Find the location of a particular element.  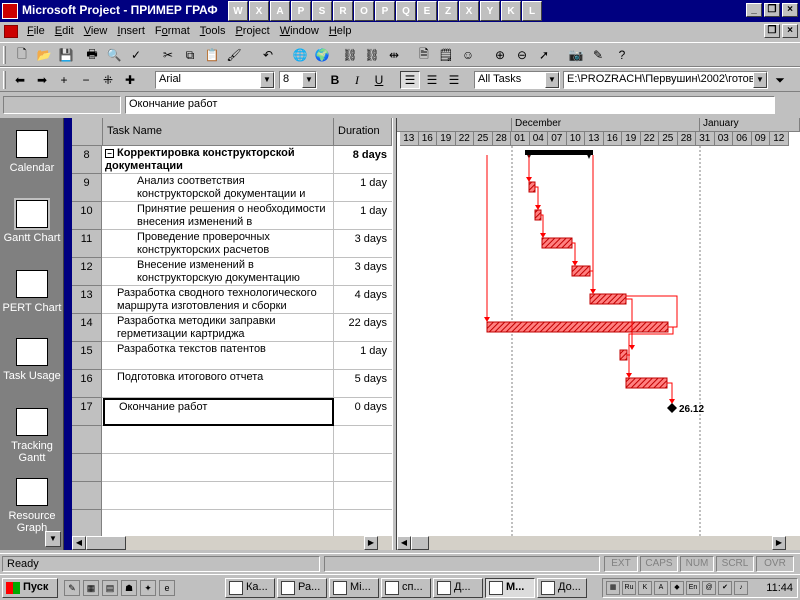

office-shortcut-app-icon: O is located at coordinates (364, 11).